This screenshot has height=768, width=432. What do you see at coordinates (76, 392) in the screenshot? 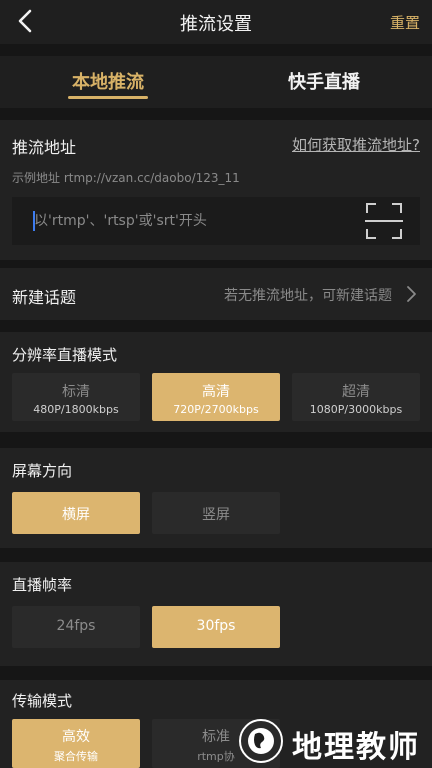
I see `option-label: 标清` at bounding box center [76, 392].